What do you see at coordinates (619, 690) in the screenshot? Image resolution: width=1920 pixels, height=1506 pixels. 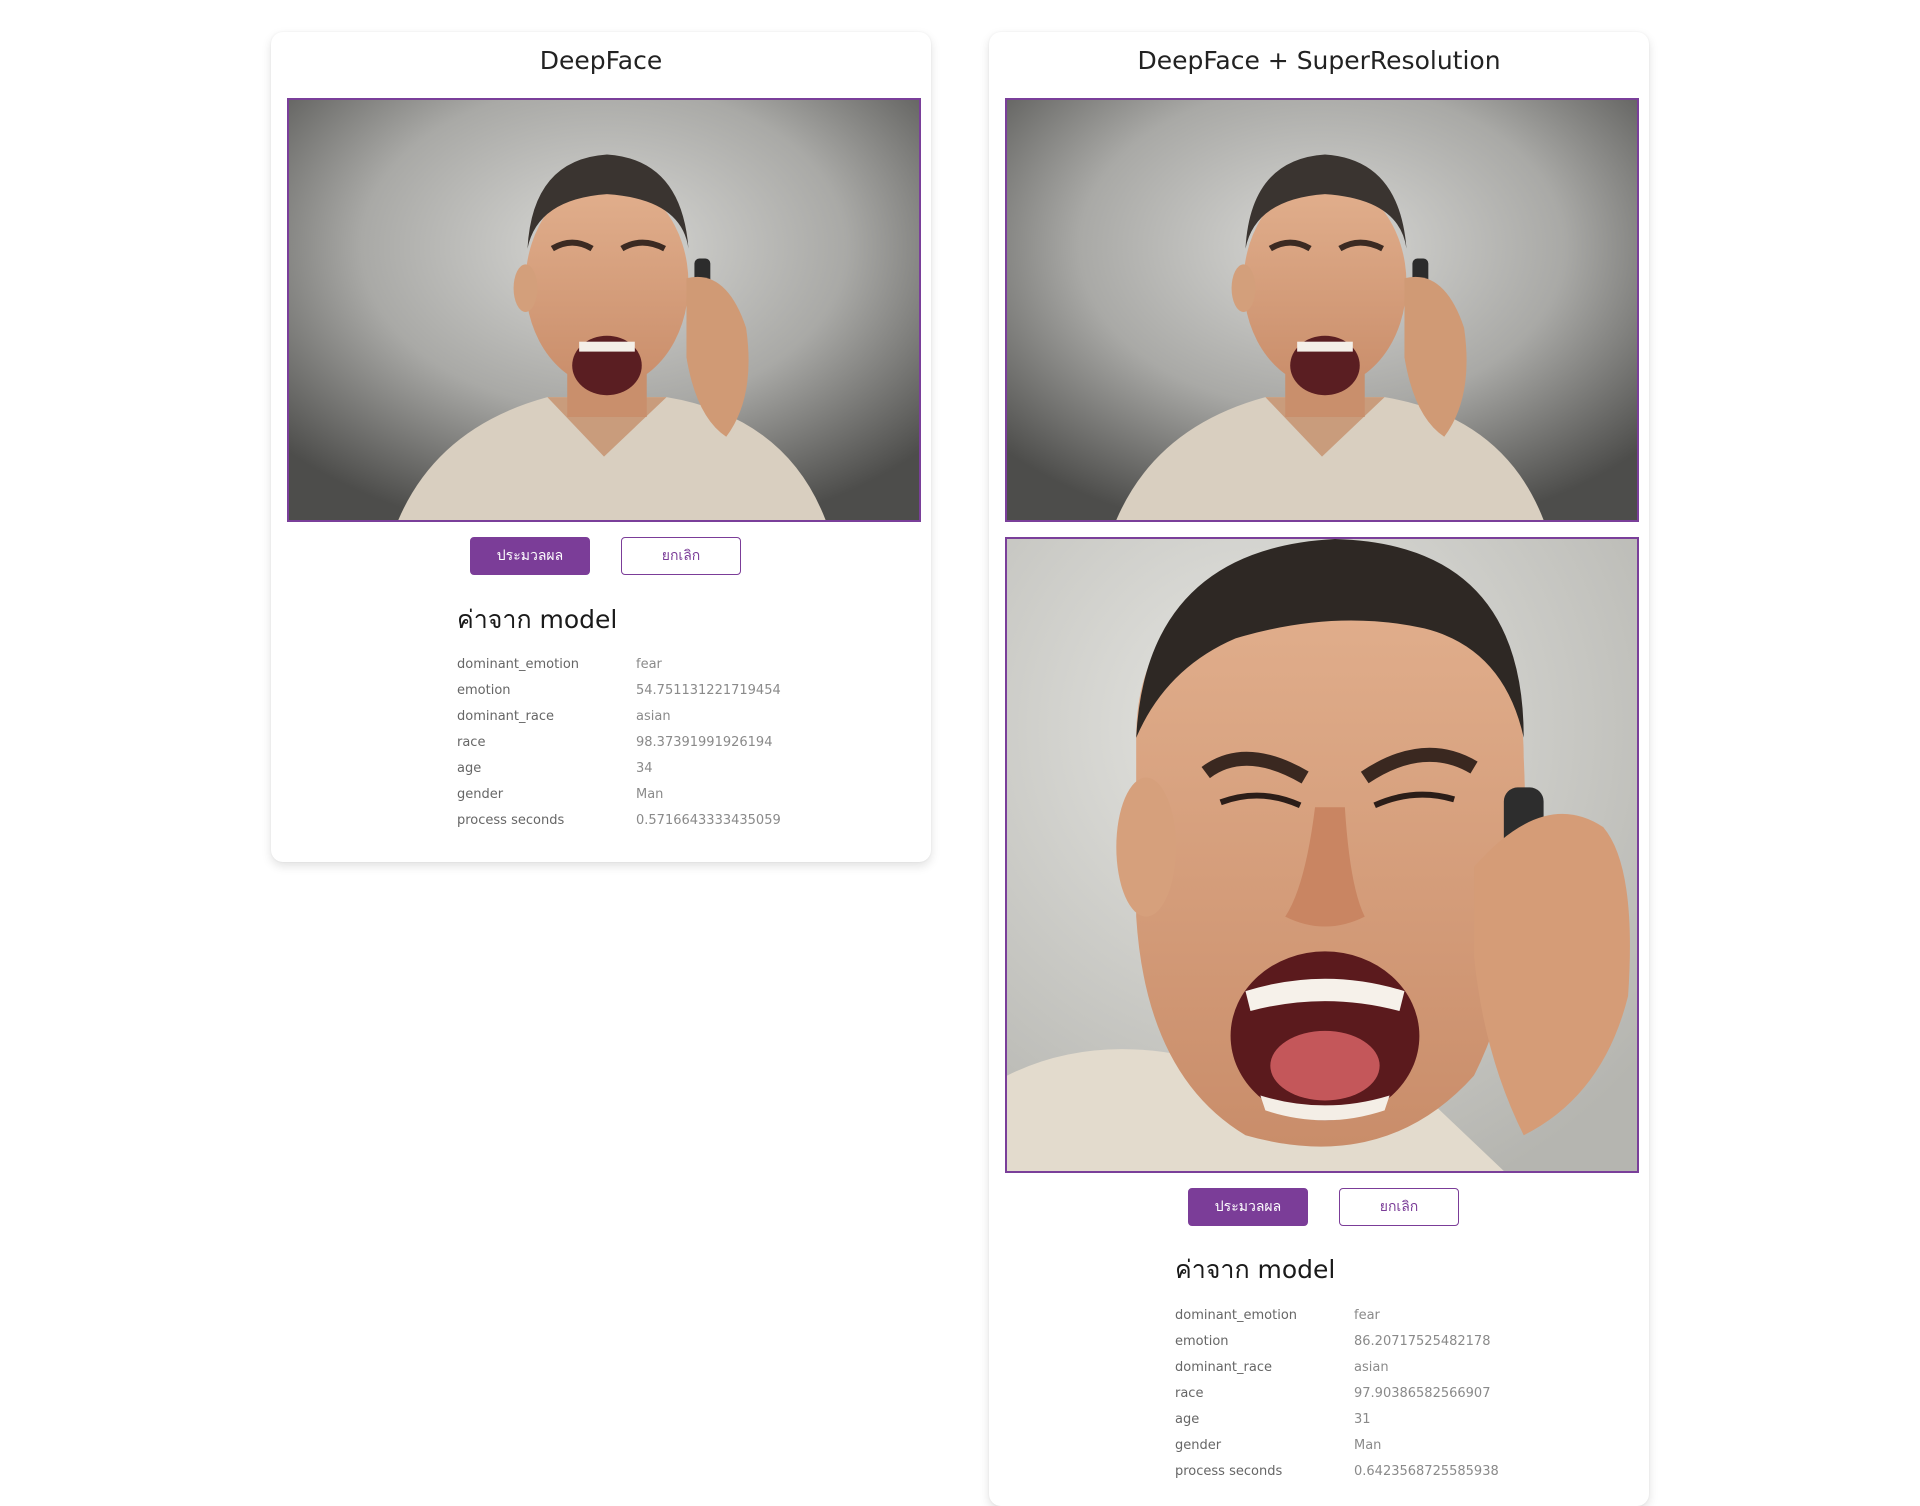 I see `result-row: emotion 54.751131221719454` at bounding box center [619, 690].